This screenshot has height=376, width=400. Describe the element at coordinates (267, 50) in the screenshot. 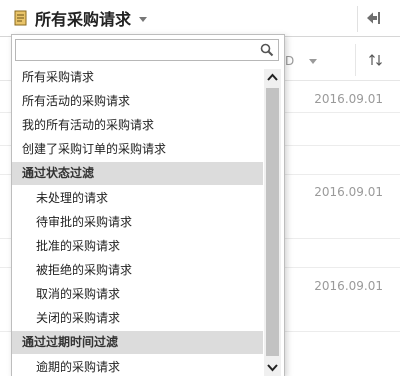

I see `search-icon` at that location.